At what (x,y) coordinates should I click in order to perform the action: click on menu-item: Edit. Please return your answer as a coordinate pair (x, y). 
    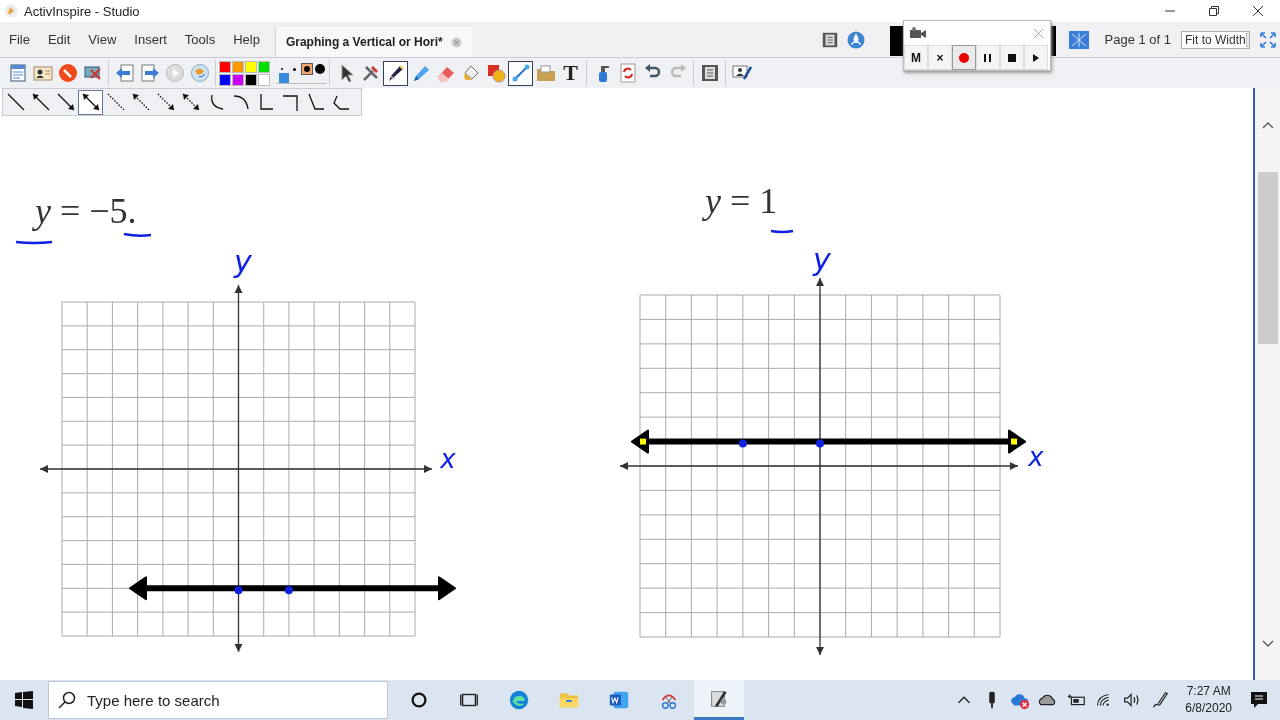
    Looking at the image, I should click on (59, 39).